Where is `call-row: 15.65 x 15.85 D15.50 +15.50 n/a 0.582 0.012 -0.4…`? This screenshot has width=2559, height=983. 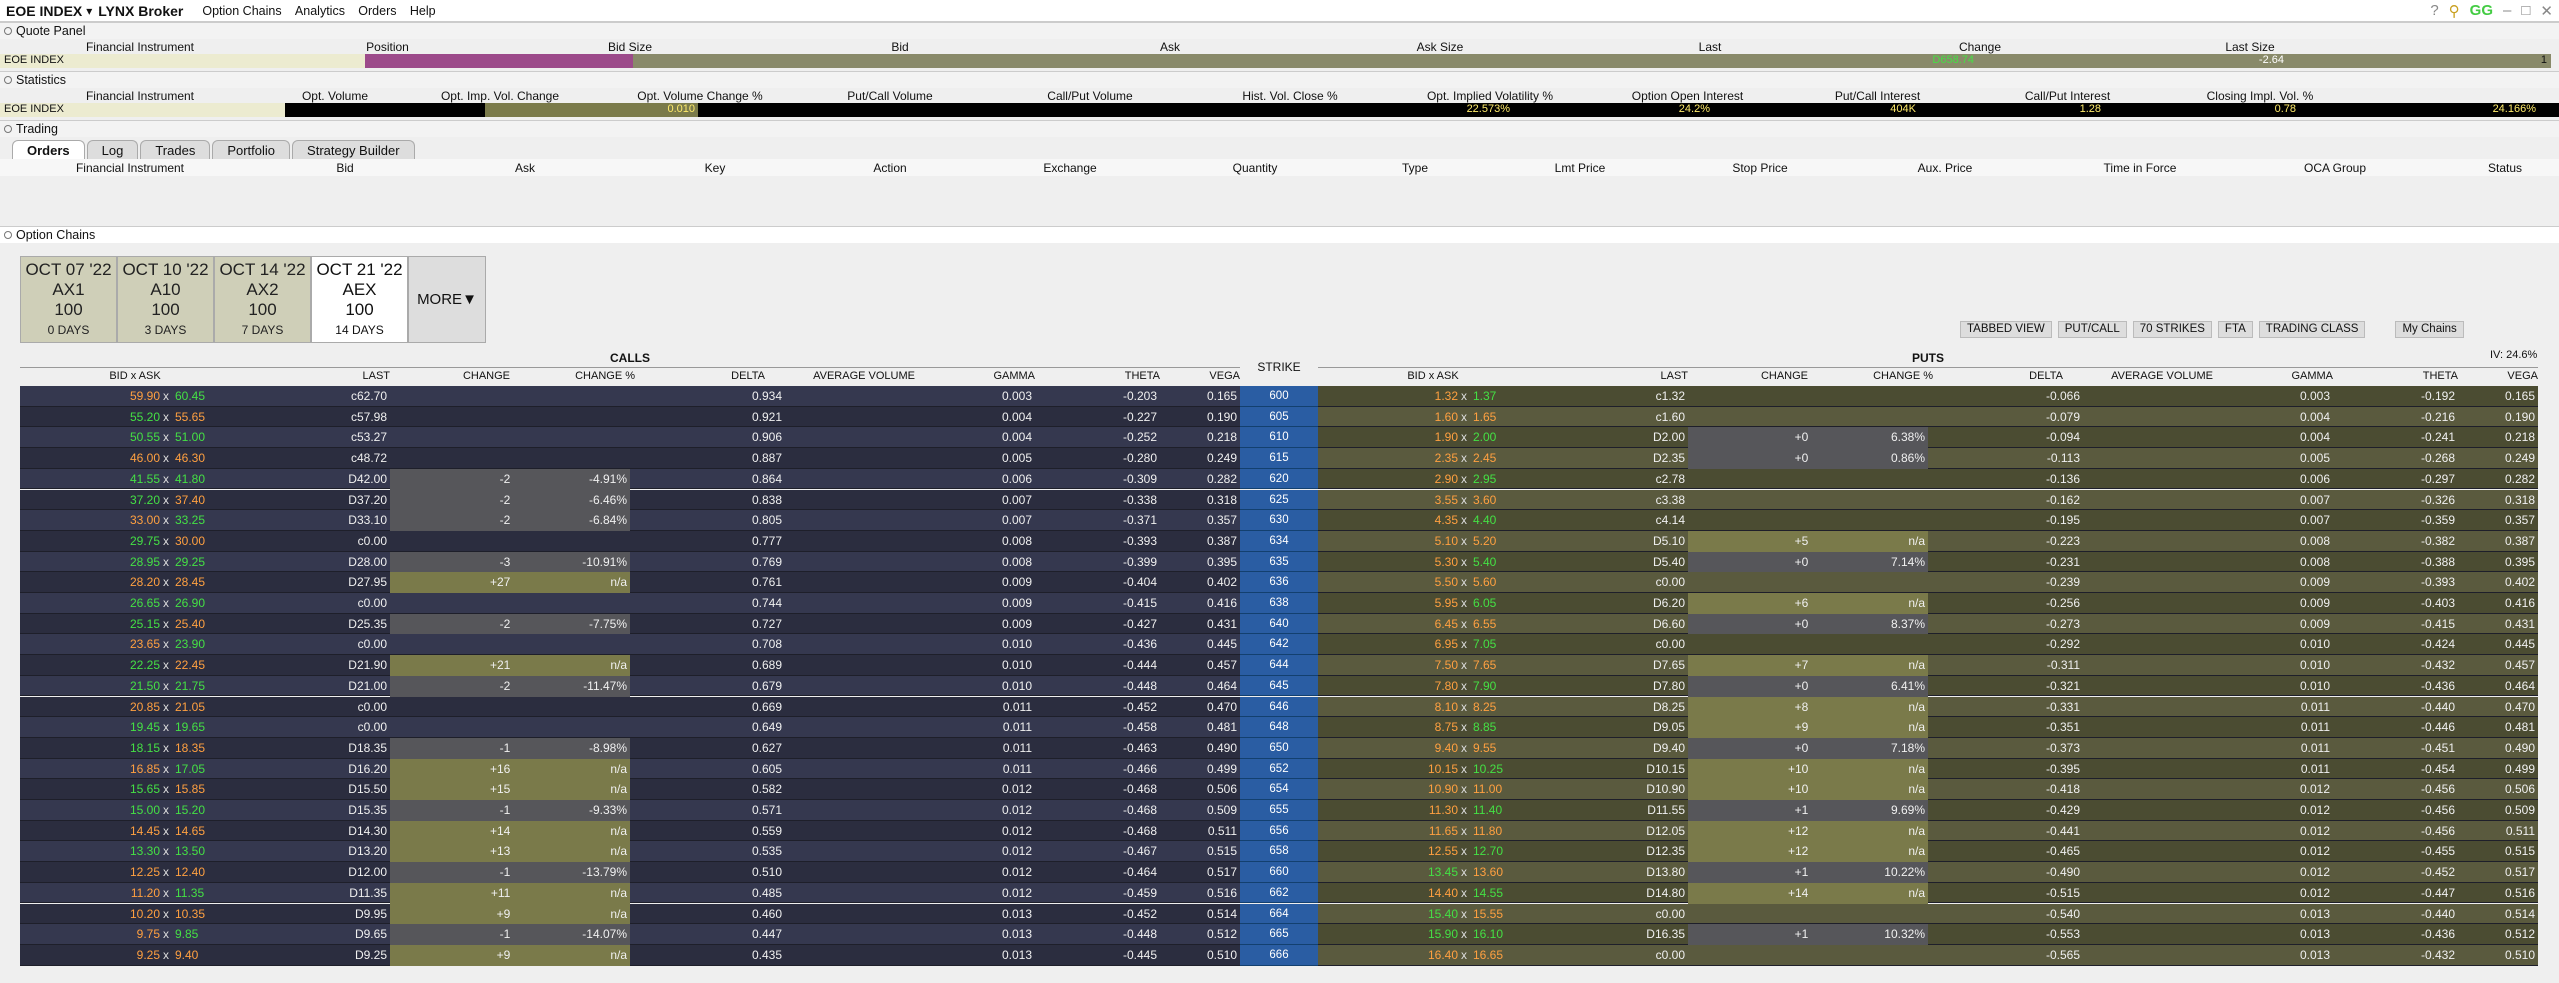
call-row: 15.65 x 15.85 D15.50 +15.50 n/a 0.582 0.012 -0.4… is located at coordinates (630, 789).